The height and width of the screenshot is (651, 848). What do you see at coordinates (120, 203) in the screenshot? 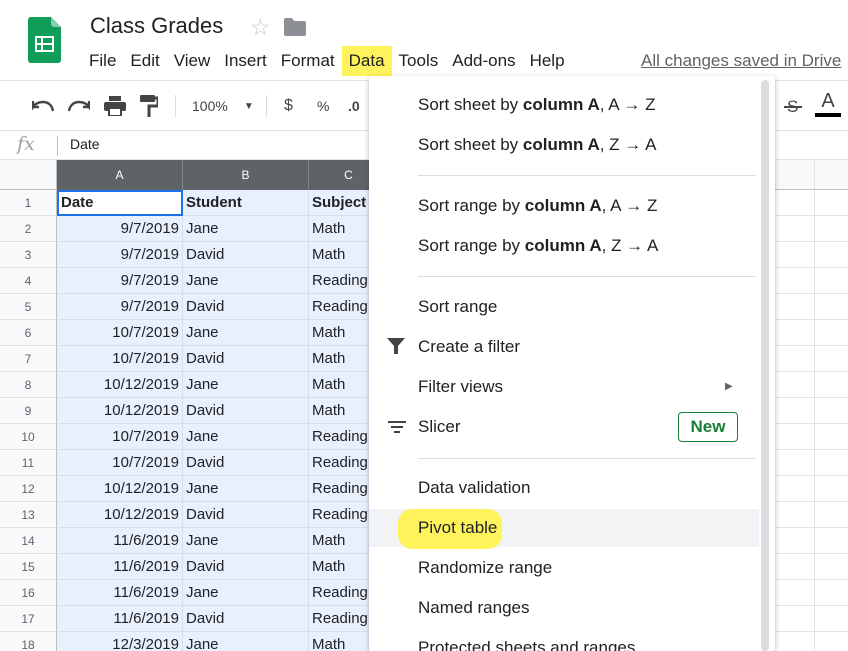
I see `table-cell: Date` at bounding box center [120, 203].